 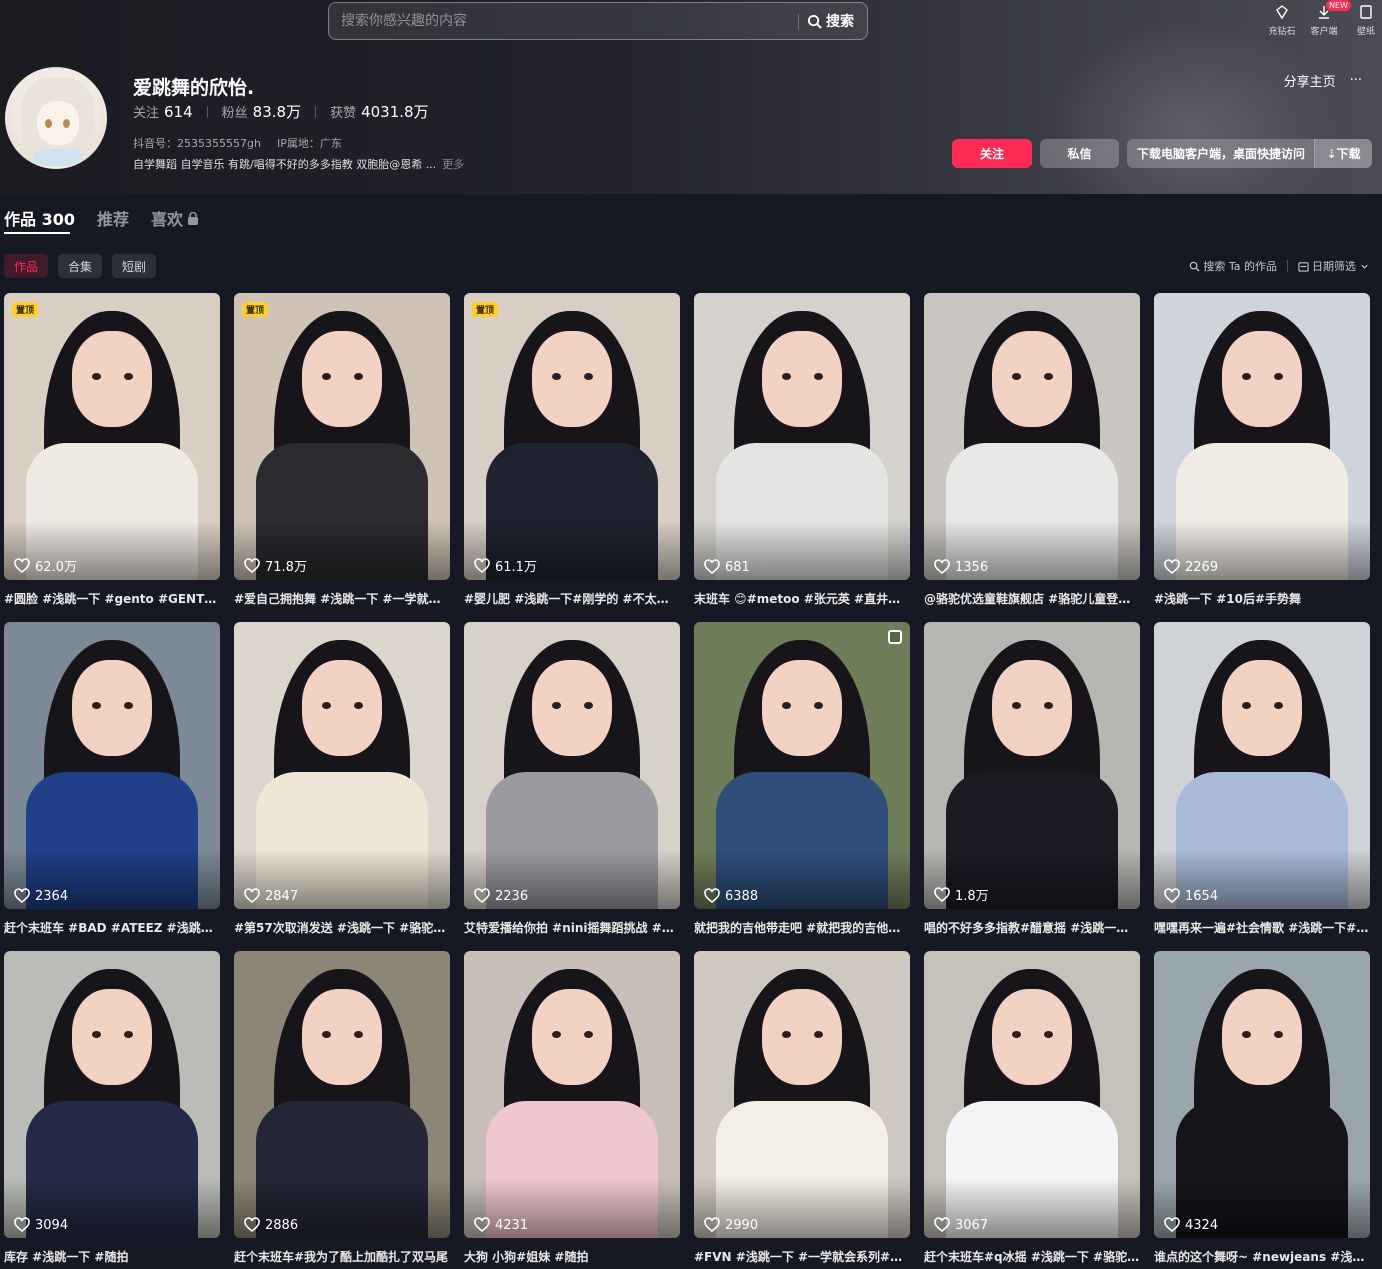 I want to click on video-thumbnail: 2364, so click(x=112, y=765).